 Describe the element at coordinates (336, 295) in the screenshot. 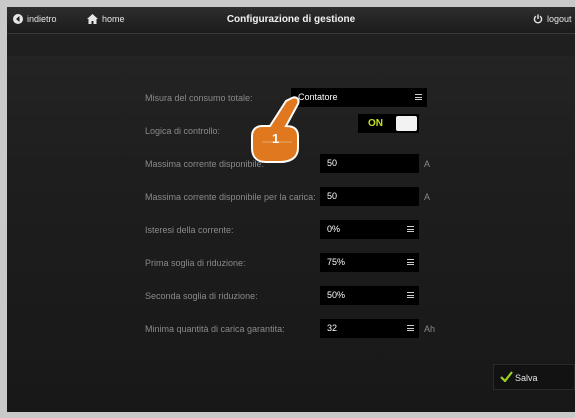

I see `second-threshold-value: 50%` at that location.